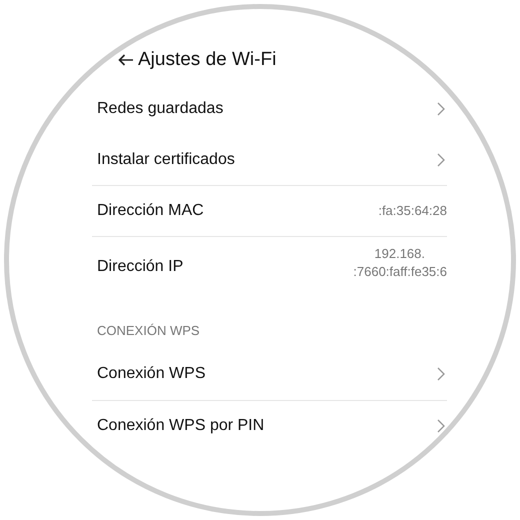 This screenshot has height=520, width=520. I want to click on row-label: Instalar certificados, so click(166, 160).